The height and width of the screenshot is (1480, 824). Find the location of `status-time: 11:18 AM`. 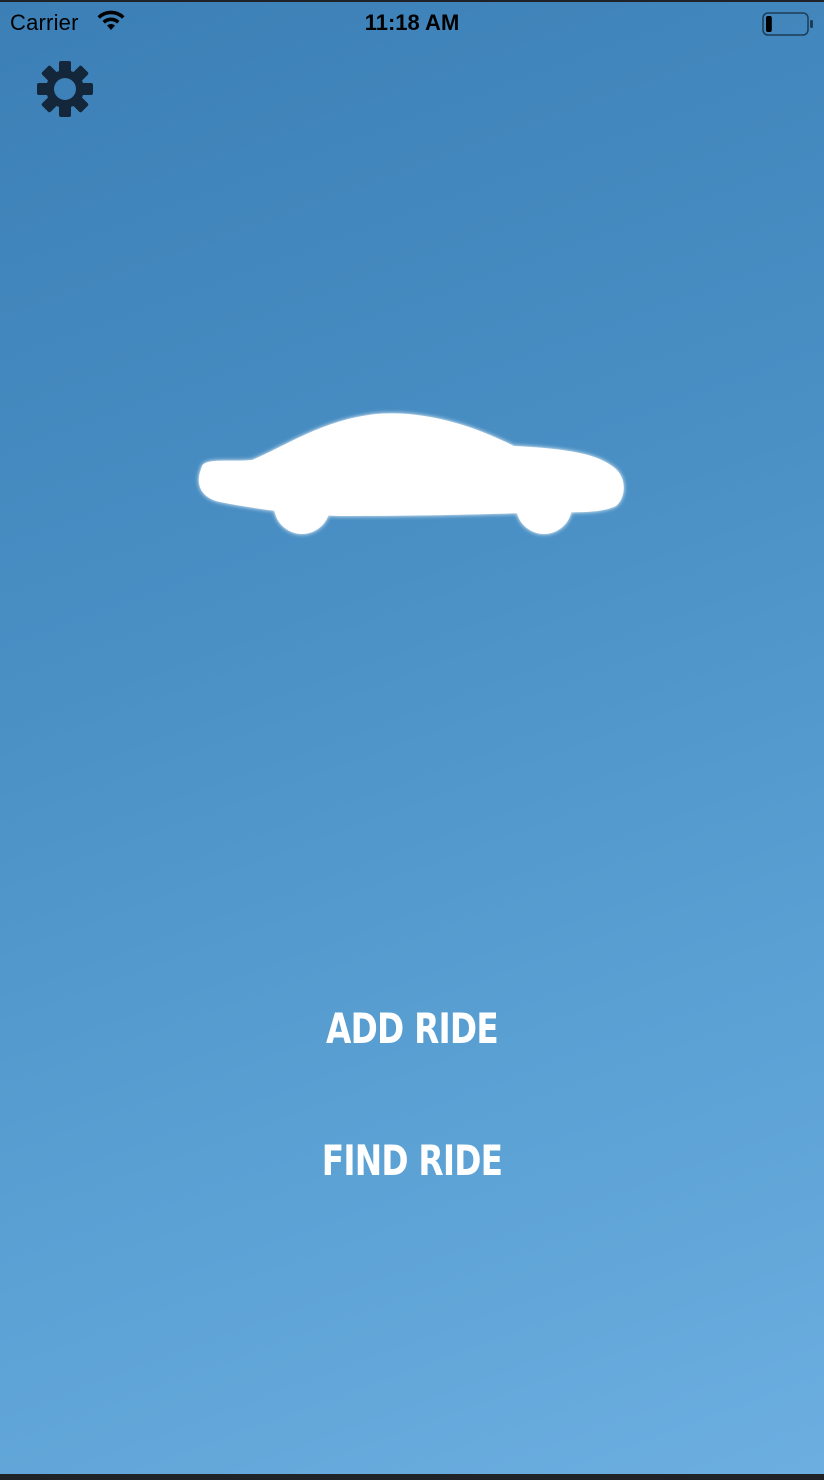

status-time: 11:18 AM is located at coordinates (412, 22).